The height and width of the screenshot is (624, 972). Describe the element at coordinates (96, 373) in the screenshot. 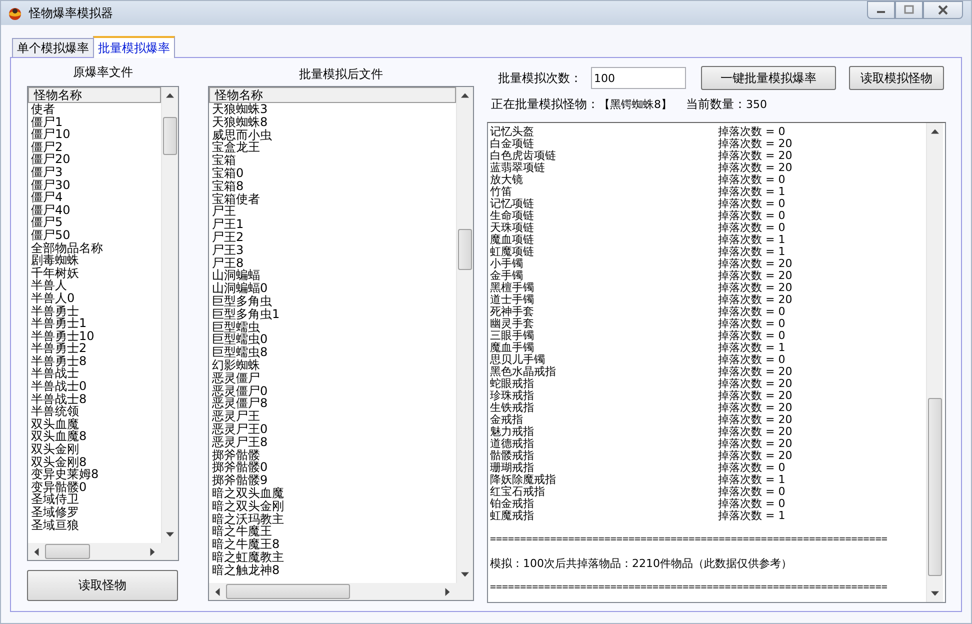

I see `list-item: 半兽战士` at that location.